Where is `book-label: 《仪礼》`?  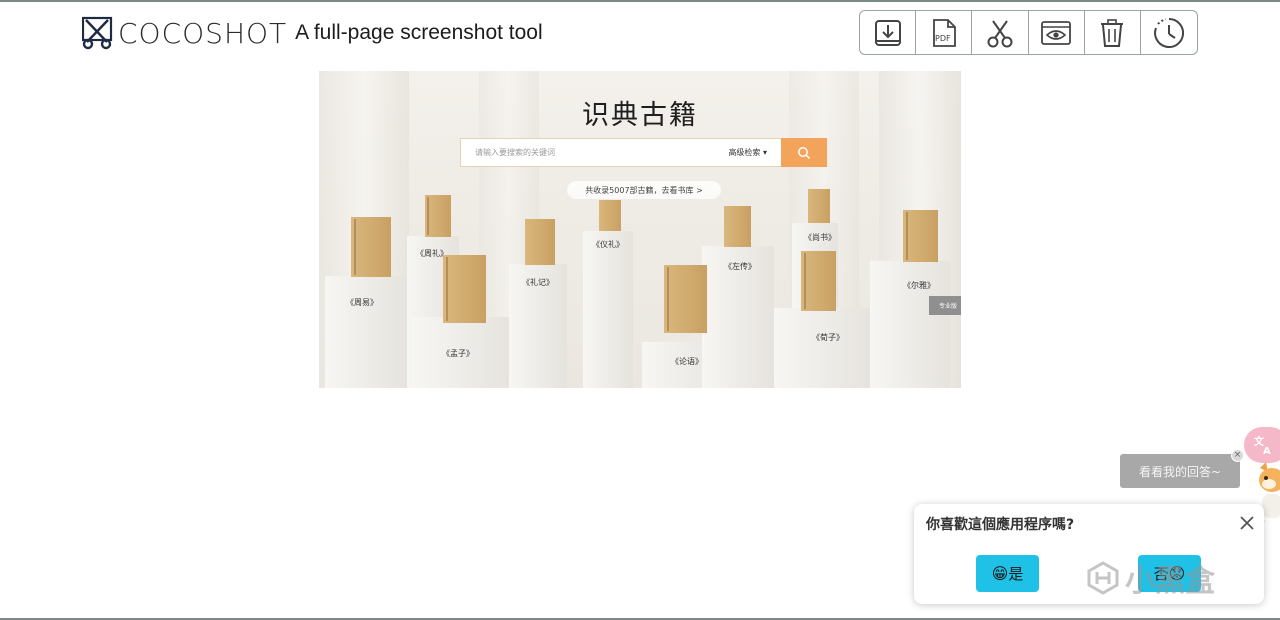
book-label: 《仪礼》 is located at coordinates (608, 244).